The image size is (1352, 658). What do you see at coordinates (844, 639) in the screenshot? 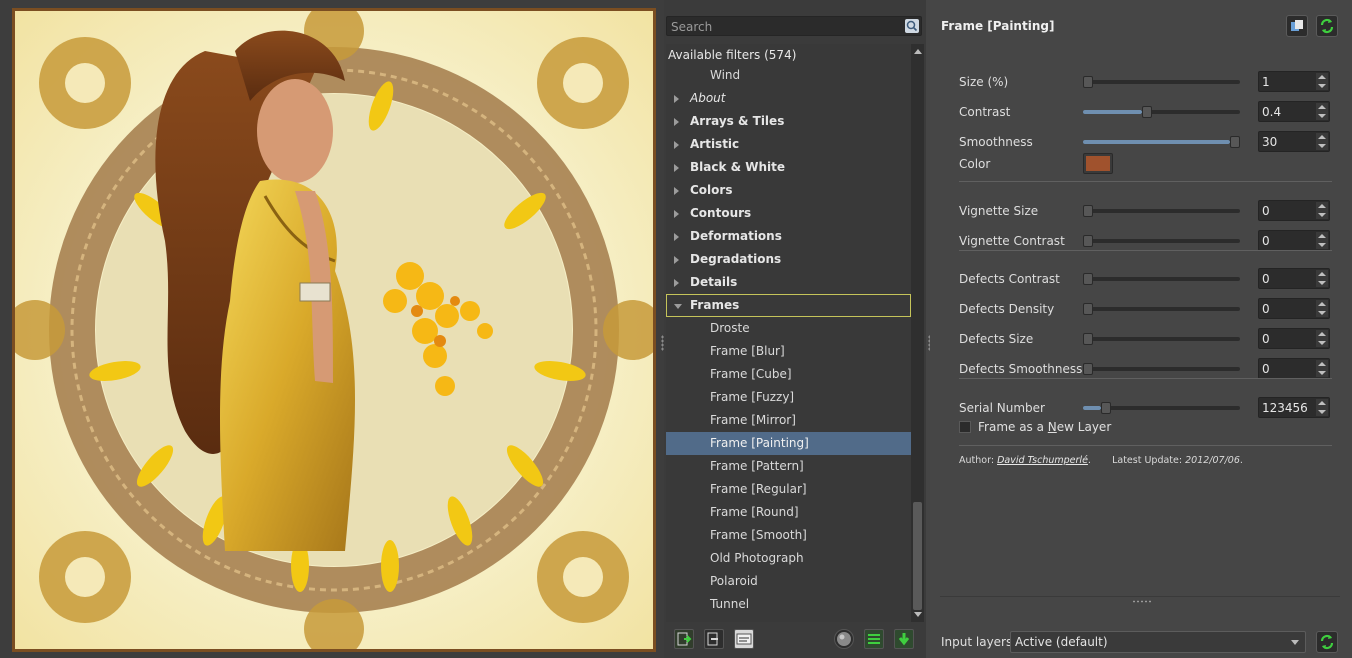
I see `internet-update-icon` at bounding box center [844, 639].